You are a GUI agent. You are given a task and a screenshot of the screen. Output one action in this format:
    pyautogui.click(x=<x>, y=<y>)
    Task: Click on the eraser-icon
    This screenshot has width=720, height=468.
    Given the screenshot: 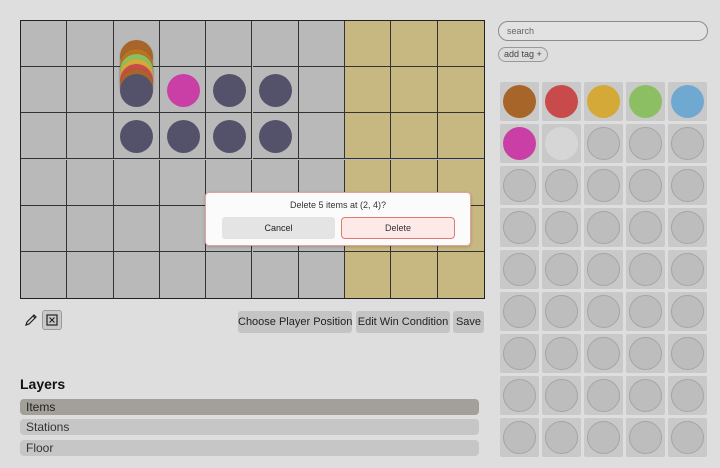 What is the action you would take?
    pyautogui.click(x=52, y=320)
    